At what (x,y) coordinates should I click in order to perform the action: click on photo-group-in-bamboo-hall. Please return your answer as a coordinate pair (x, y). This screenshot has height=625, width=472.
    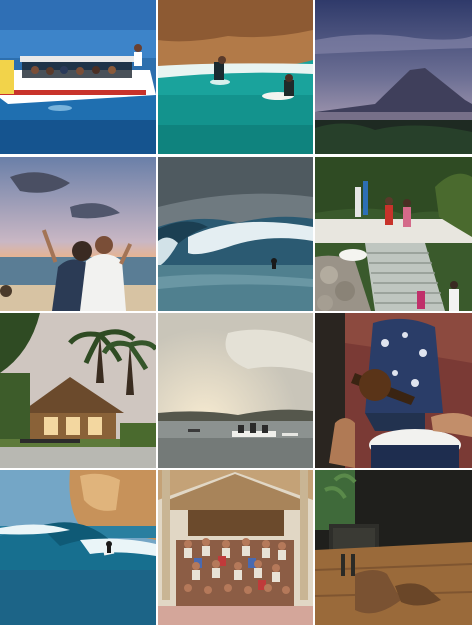
    Looking at the image, I should click on (235, 547).